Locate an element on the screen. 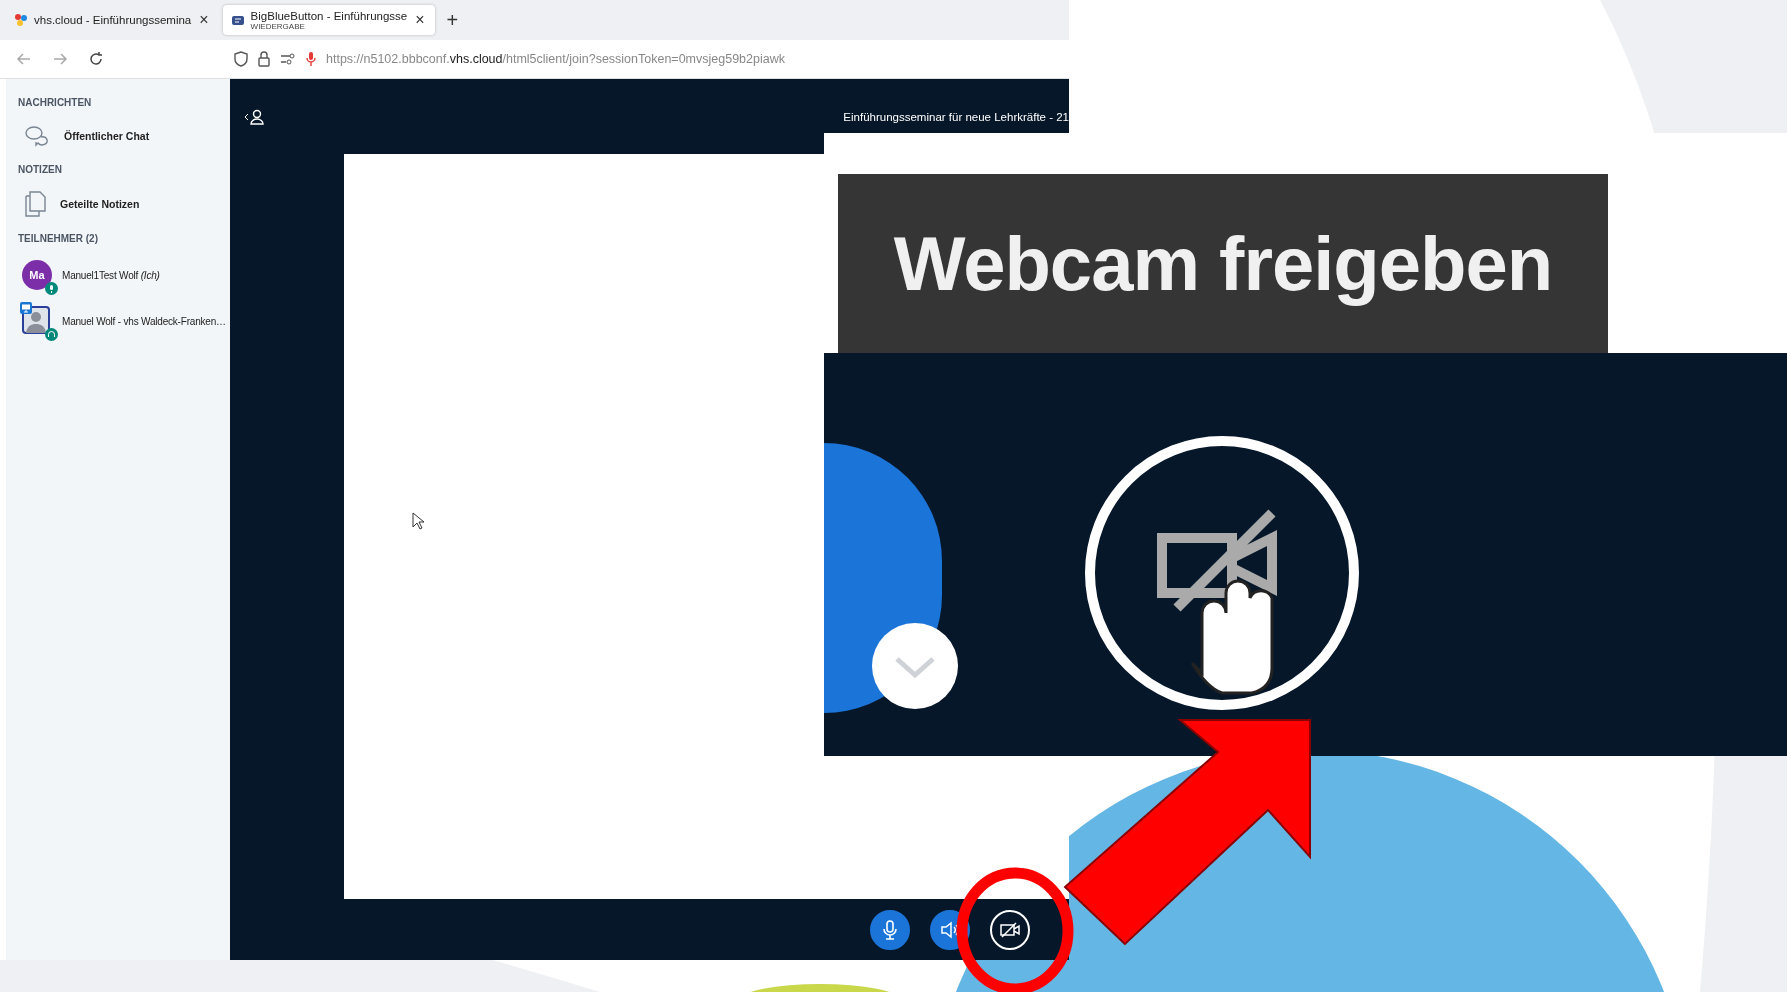  meeting-title: Einführungsseminar für neue Lehrkräfte - 21 is located at coordinates (956, 116).